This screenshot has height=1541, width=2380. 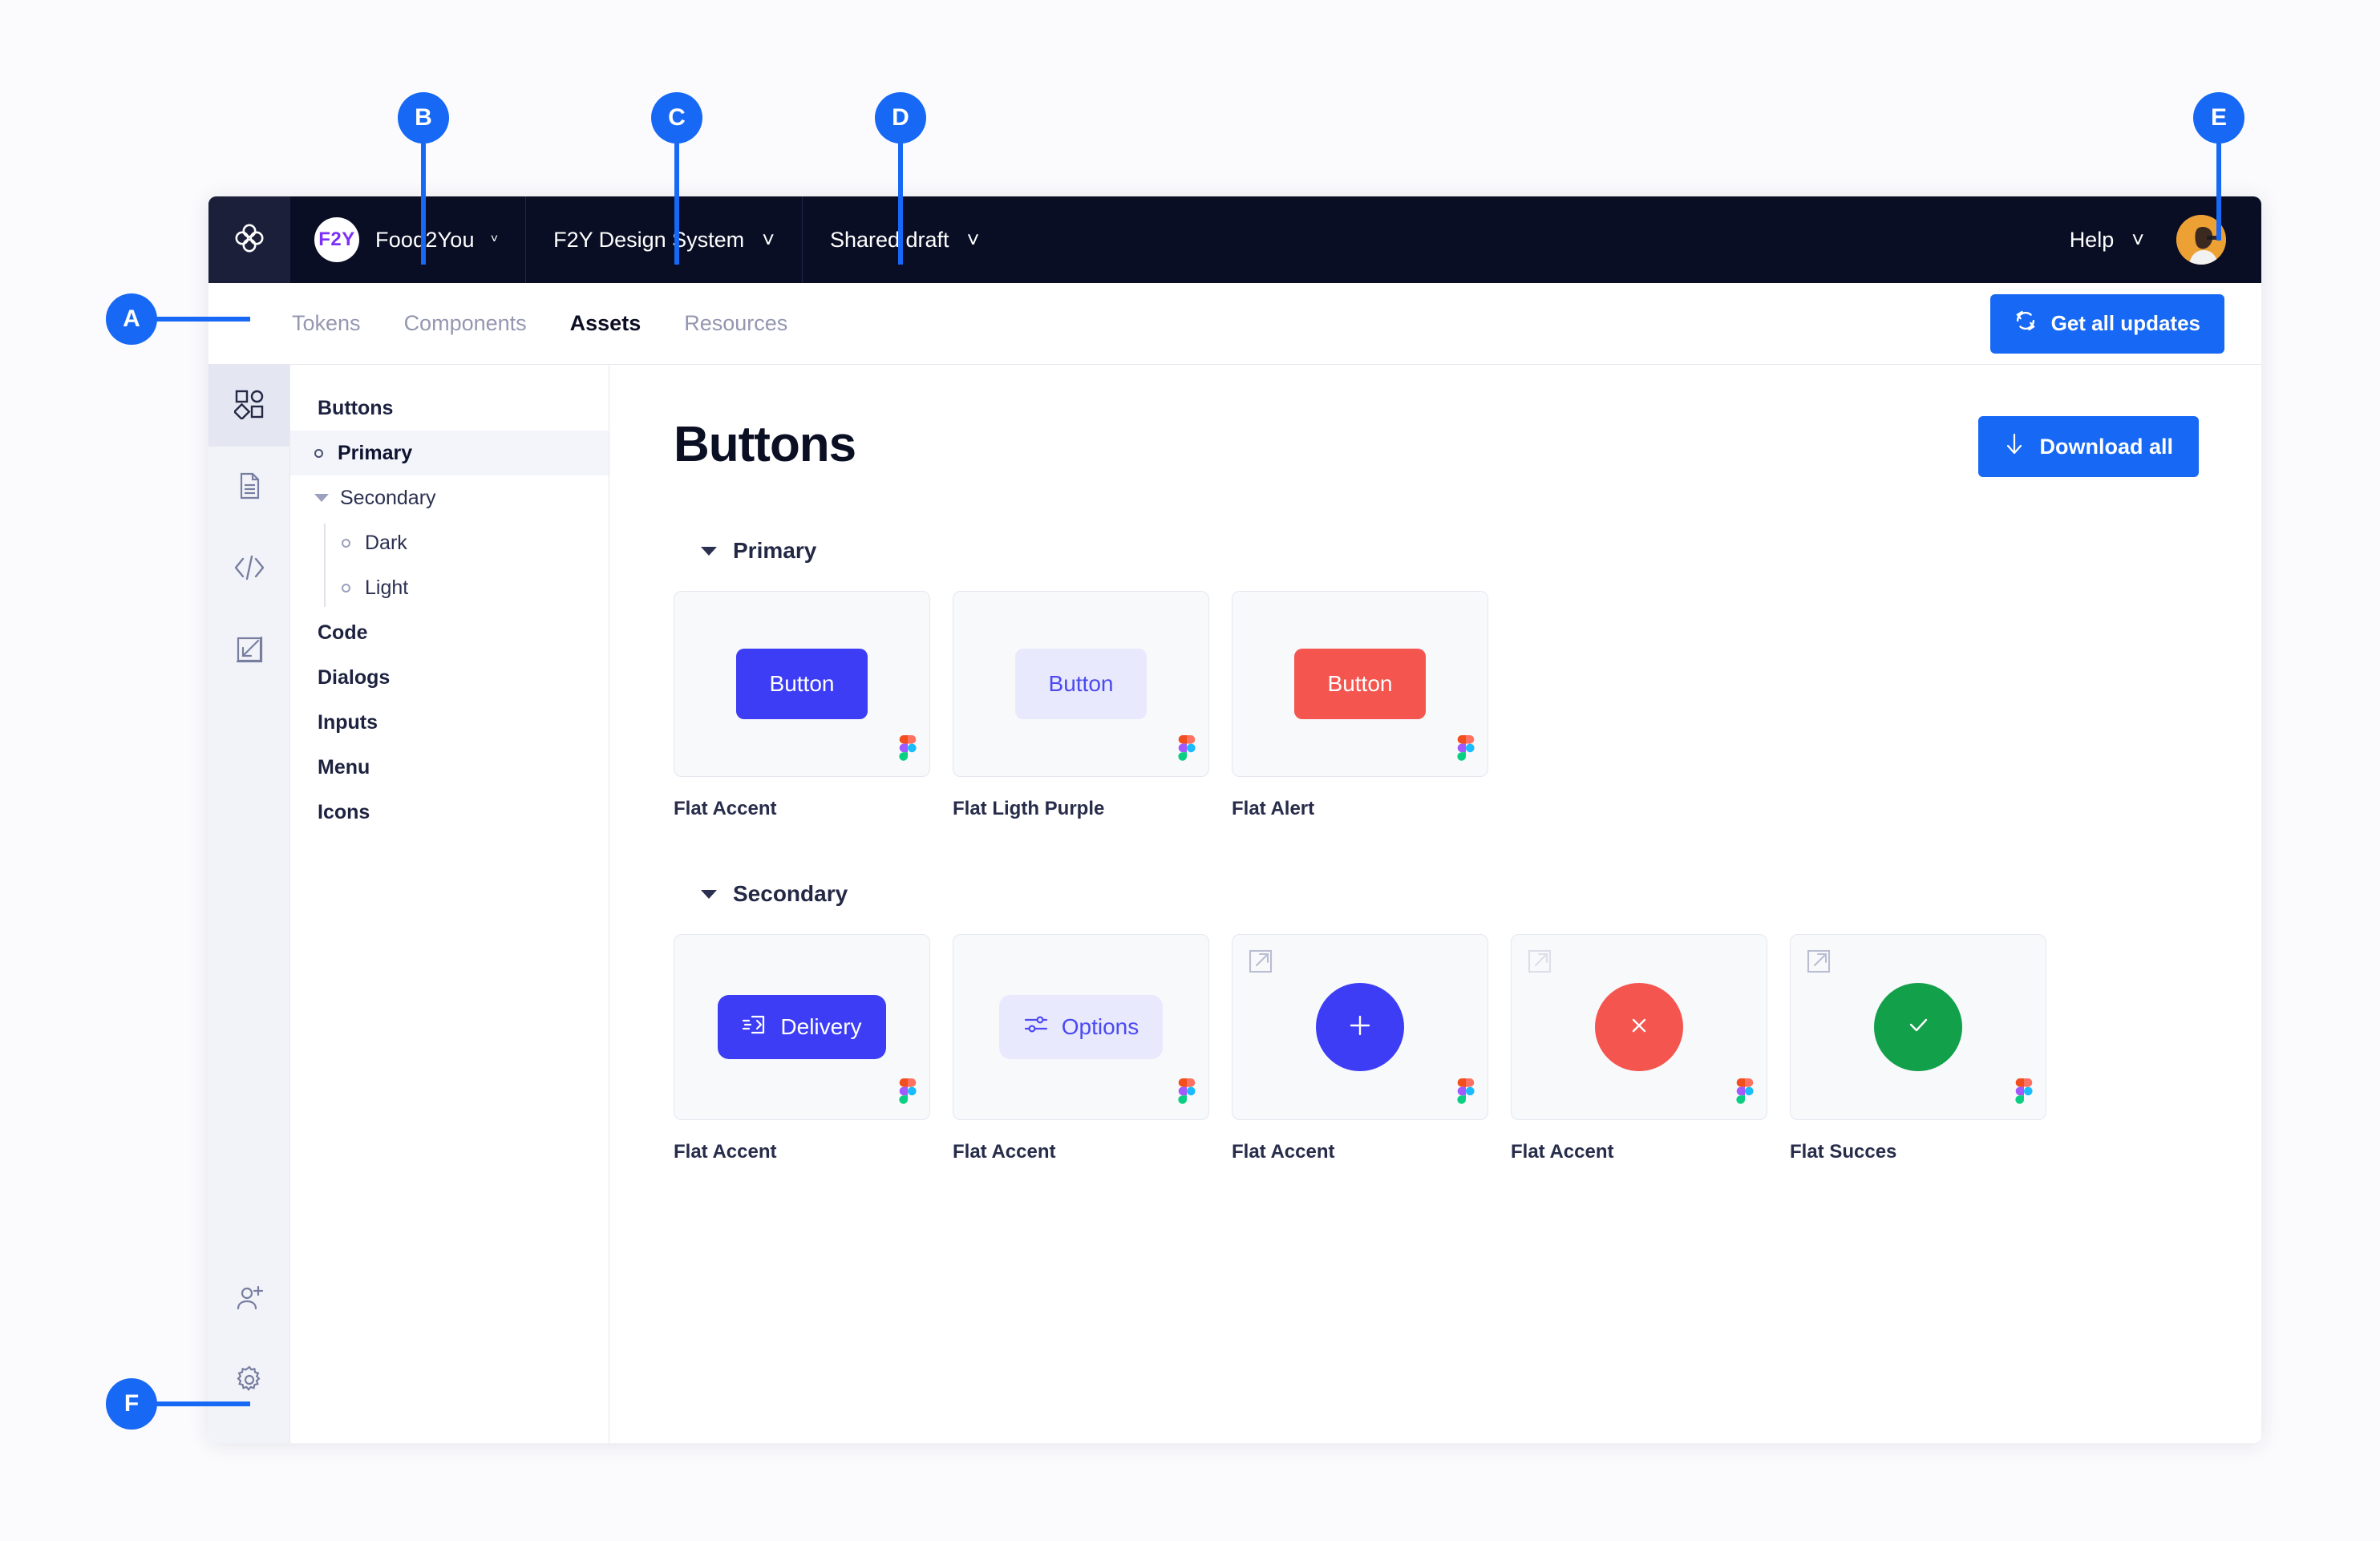 I want to click on rail-item-components, so click(x=248, y=406).